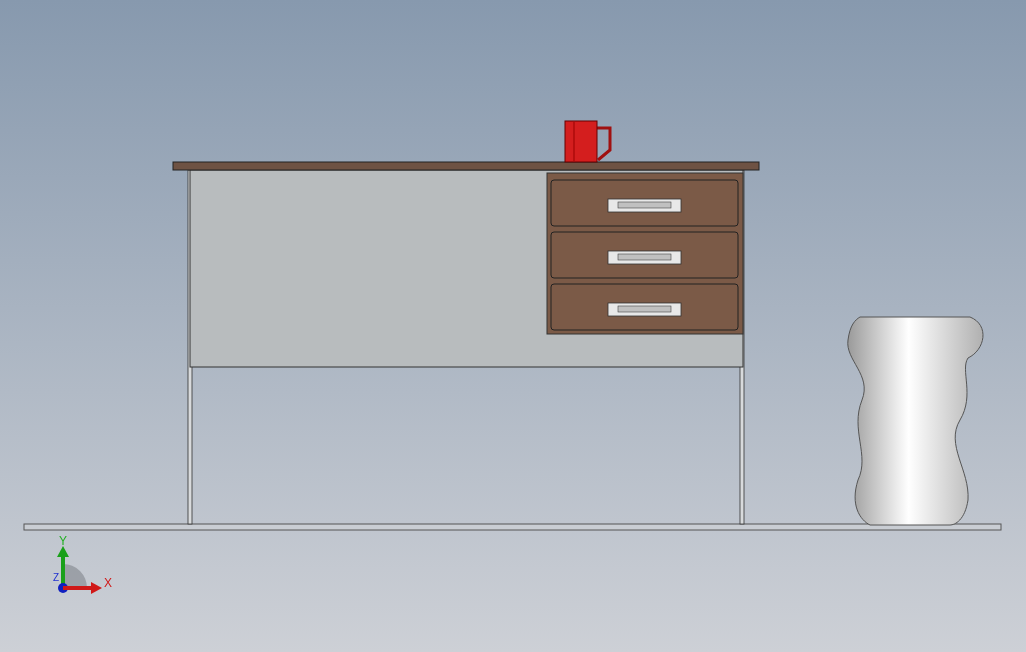  Describe the element at coordinates (108, 583) in the screenshot. I see `axis-label: X` at that location.